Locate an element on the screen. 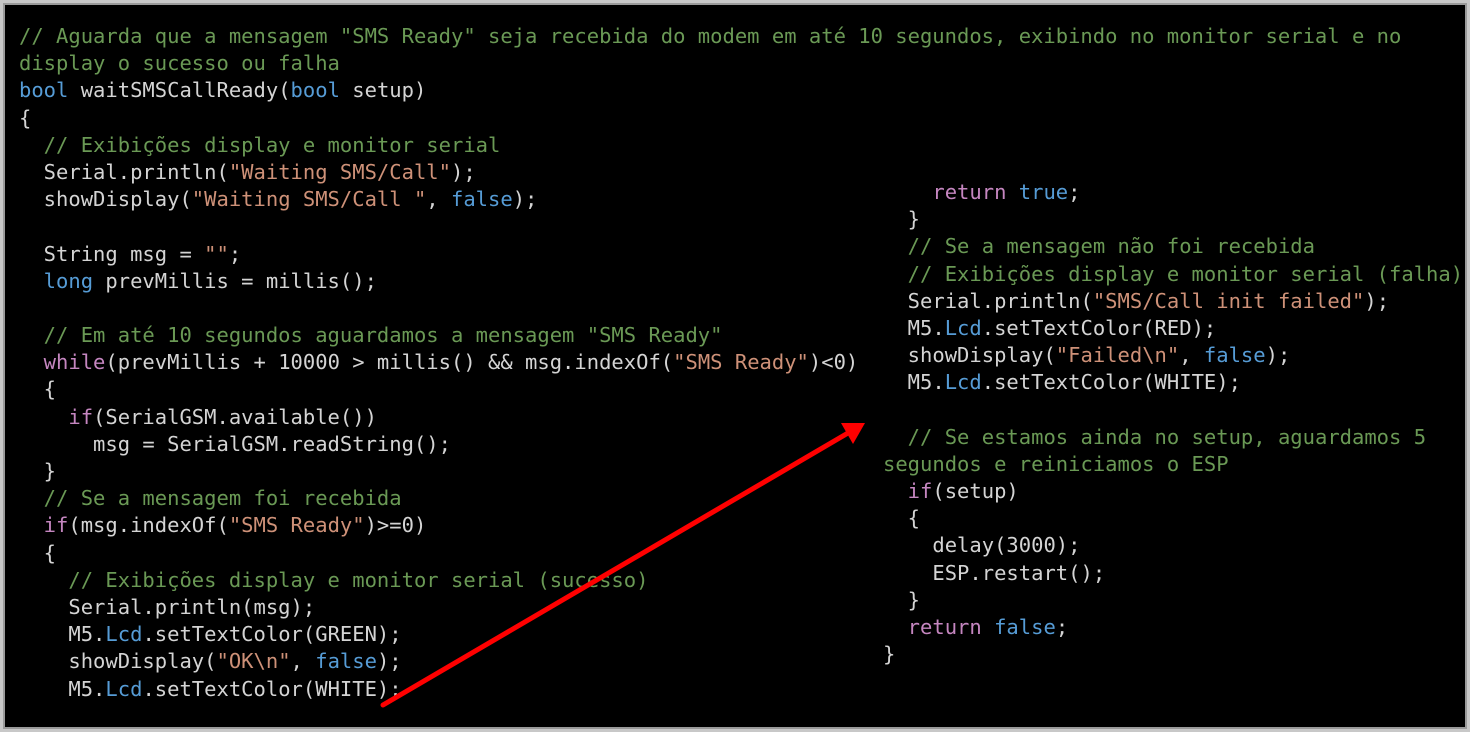  code-token-comment: segundos e reiniciamos o ESP is located at coordinates (1056, 463).